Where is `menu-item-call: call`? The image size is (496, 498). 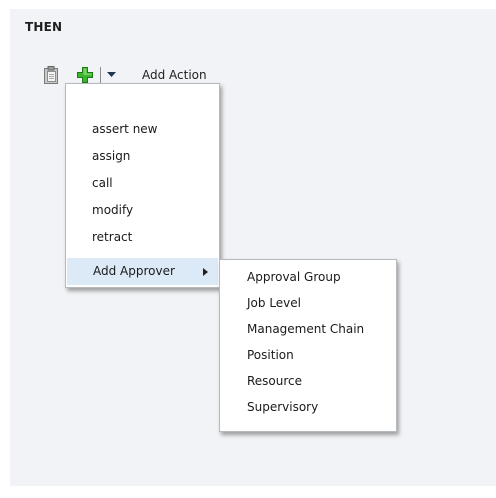 menu-item-call: call is located at coordinates (142, 183).